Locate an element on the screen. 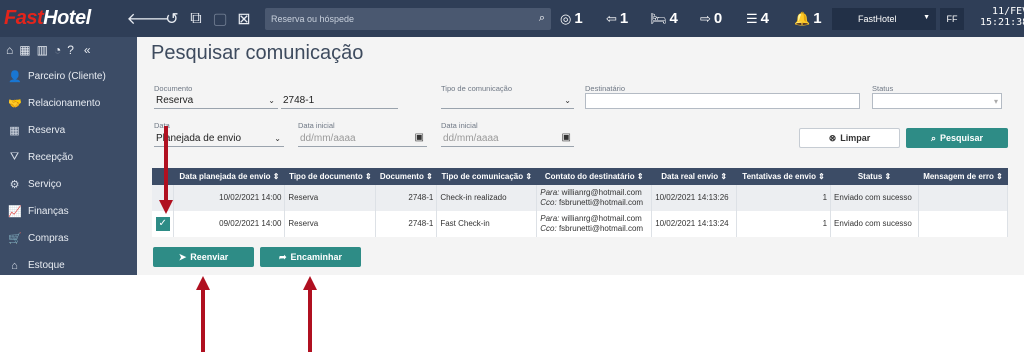  search-input: Reserva ou hóspede ⌕ is located at coordinates (408, 19).